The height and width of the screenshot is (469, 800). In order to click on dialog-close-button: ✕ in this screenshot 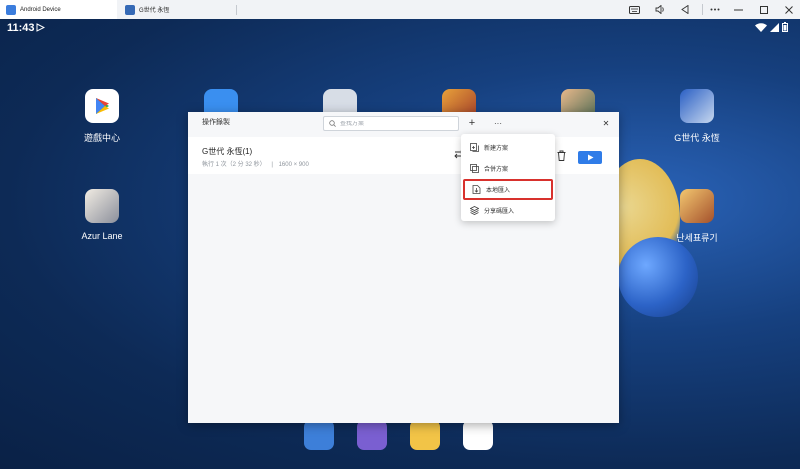, I will do `click(606, 123)`.